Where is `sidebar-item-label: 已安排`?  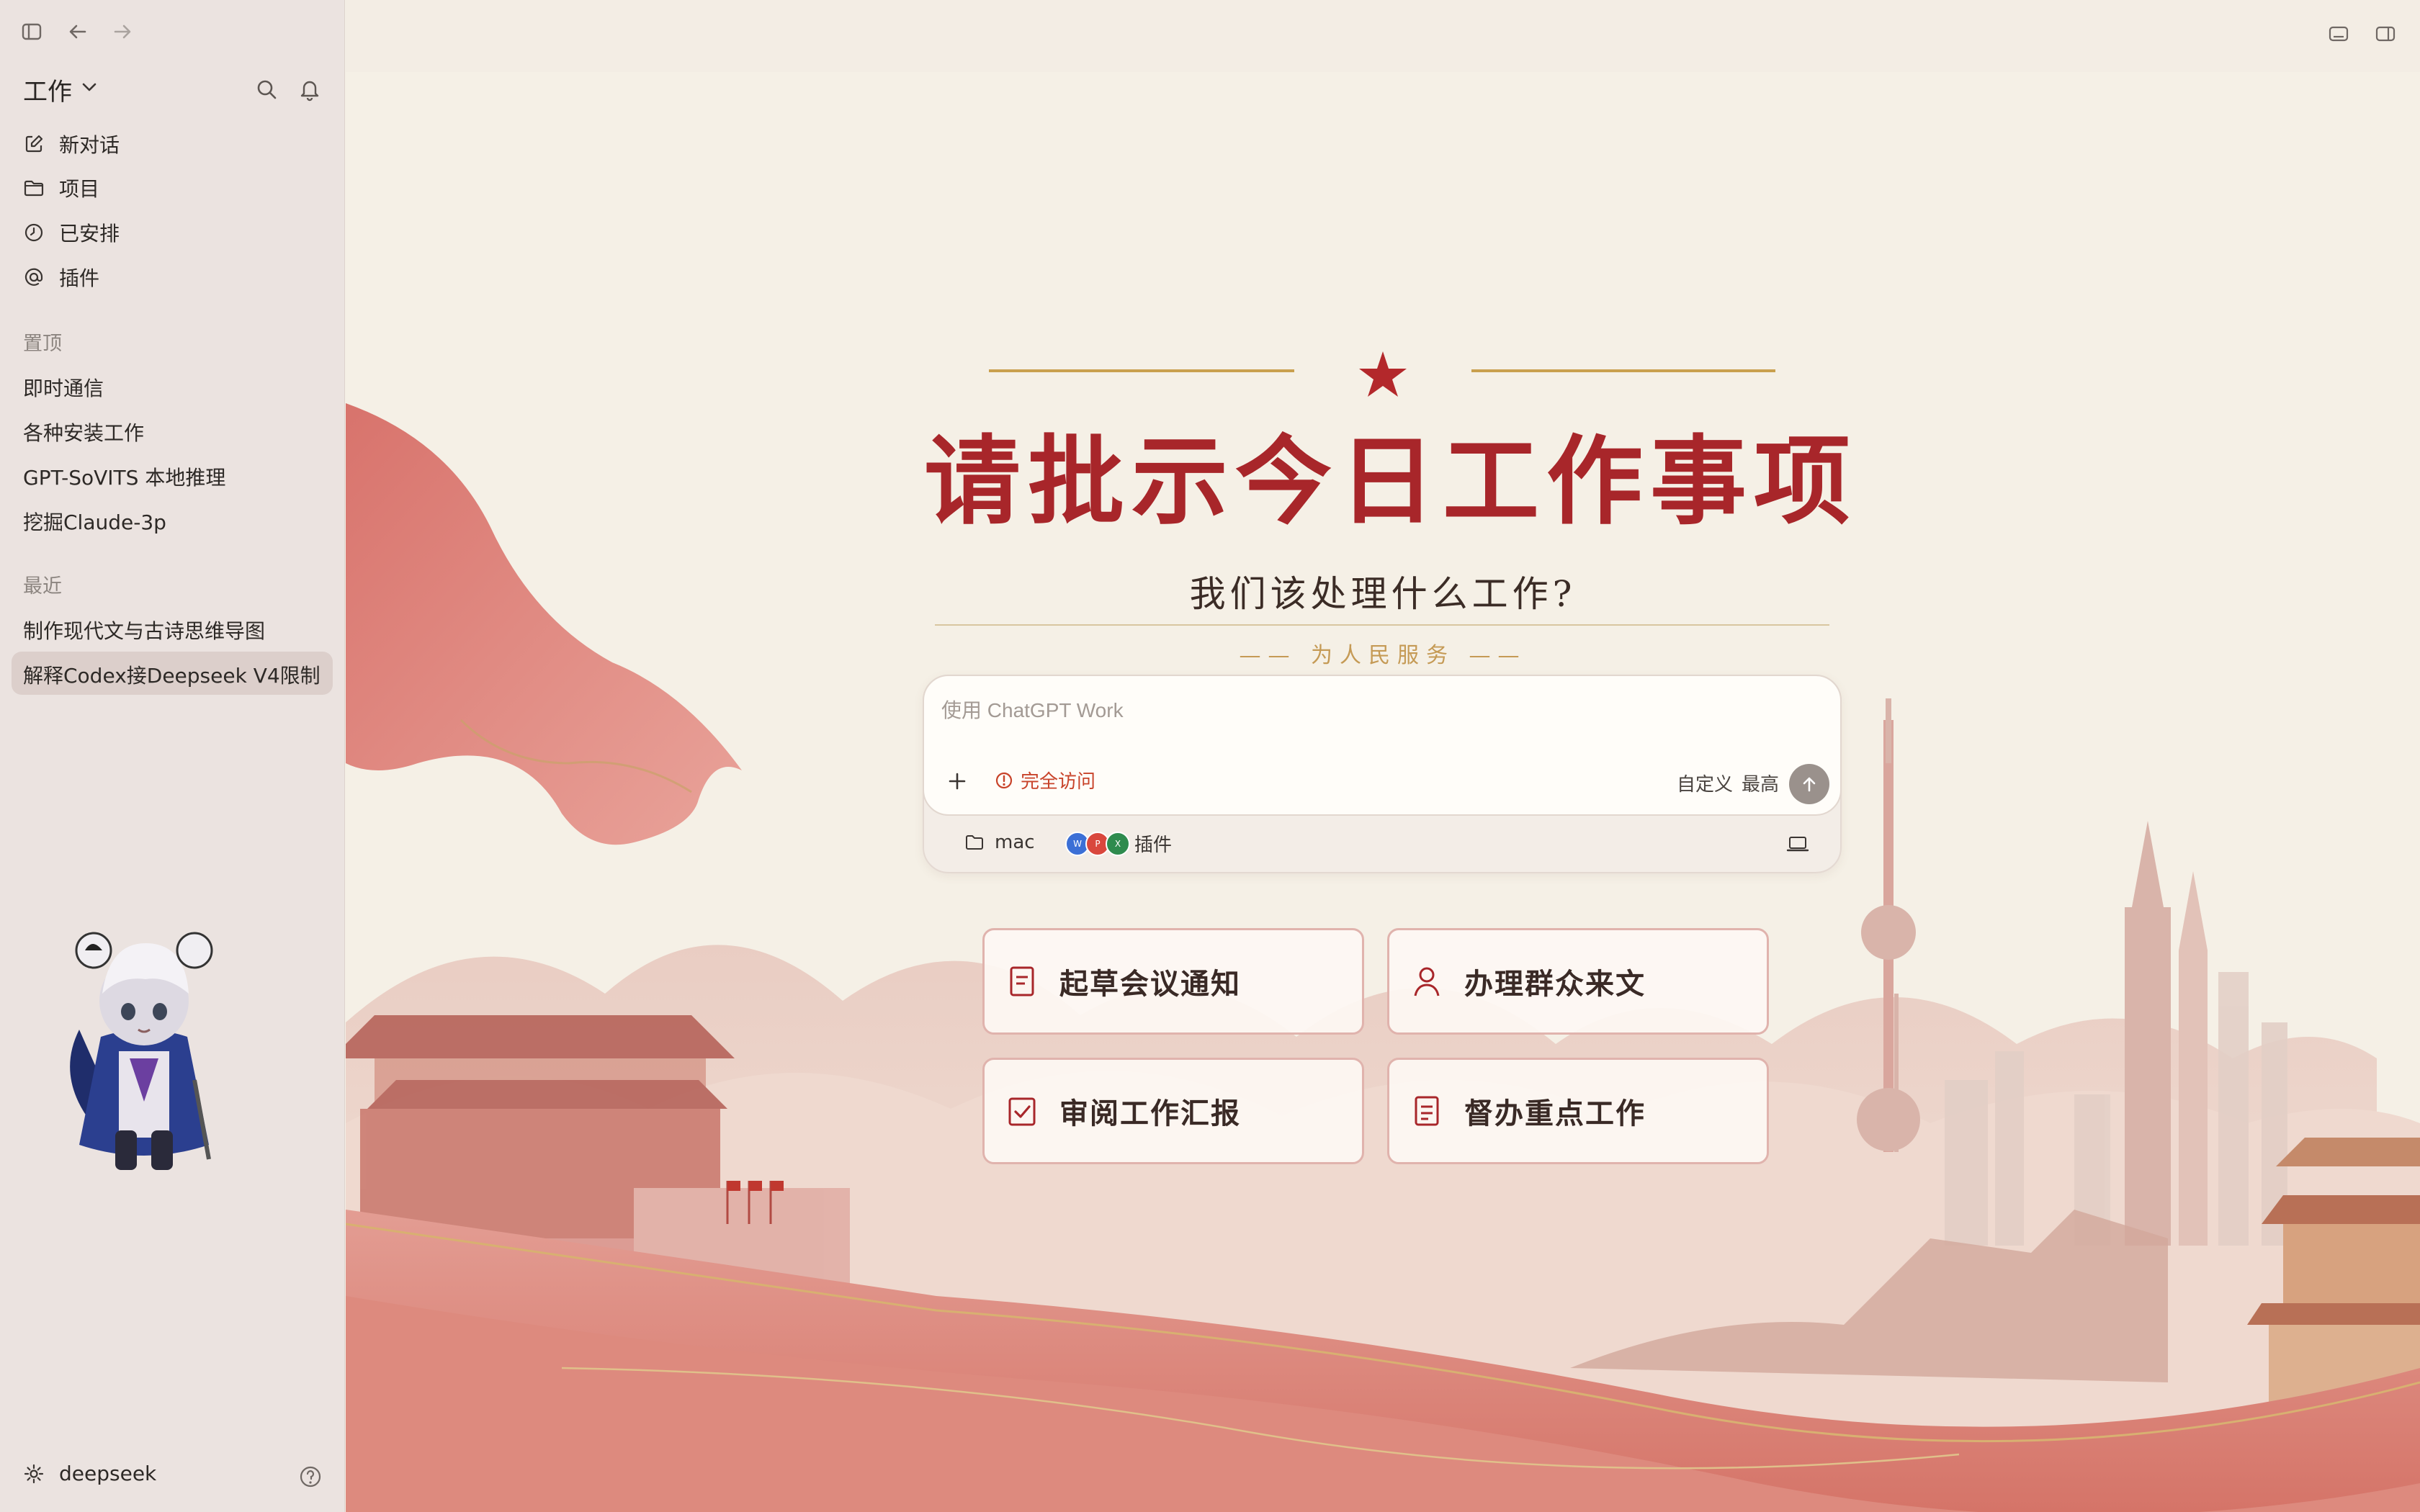 sidebar-item-label: 已安排 is located at coordinates (89, 234).